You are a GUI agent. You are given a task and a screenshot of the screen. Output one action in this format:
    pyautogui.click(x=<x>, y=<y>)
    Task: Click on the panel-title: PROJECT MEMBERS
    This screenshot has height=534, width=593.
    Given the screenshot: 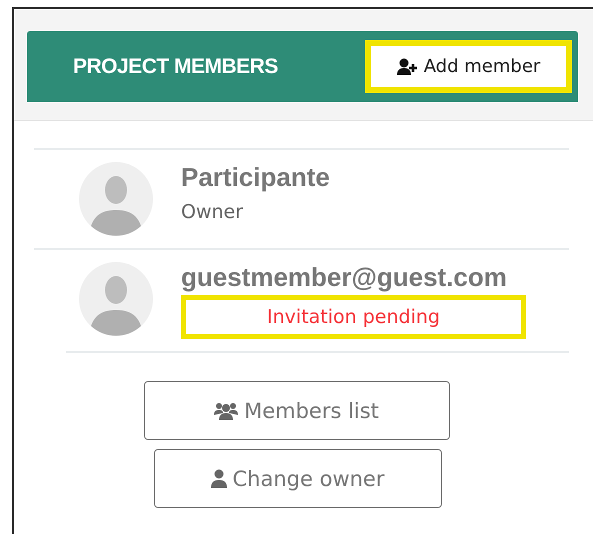 What is the action you would take?
    pyautogui.click(x=175, y=66)
    